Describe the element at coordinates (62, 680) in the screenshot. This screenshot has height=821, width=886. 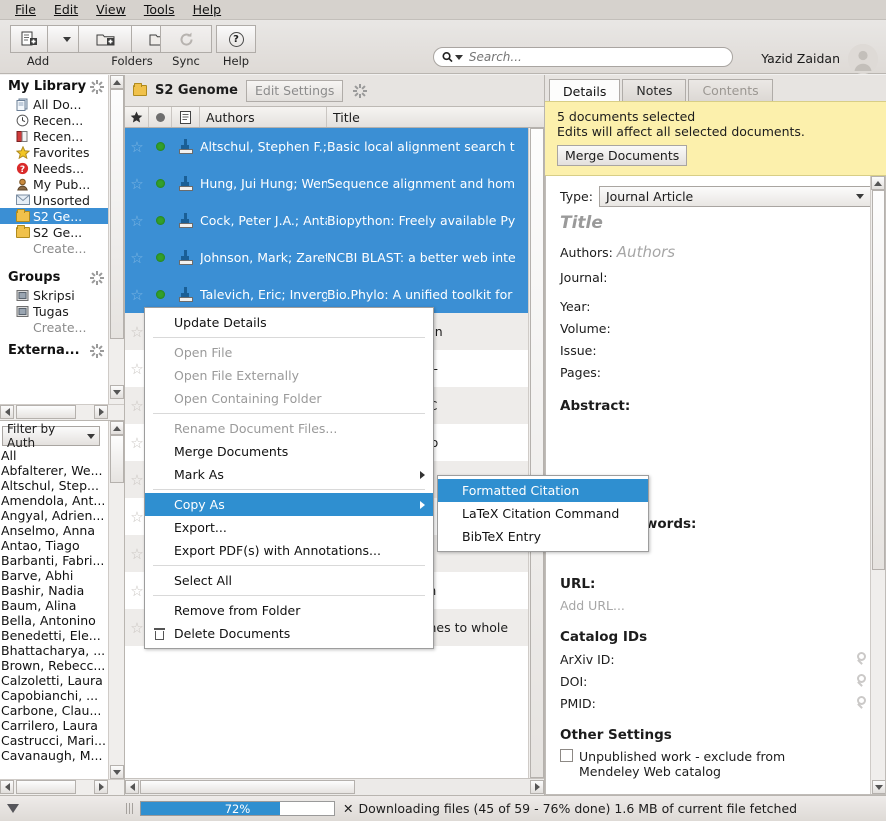
I see `filter-list-item: Calzoletti, Laura` at that location.